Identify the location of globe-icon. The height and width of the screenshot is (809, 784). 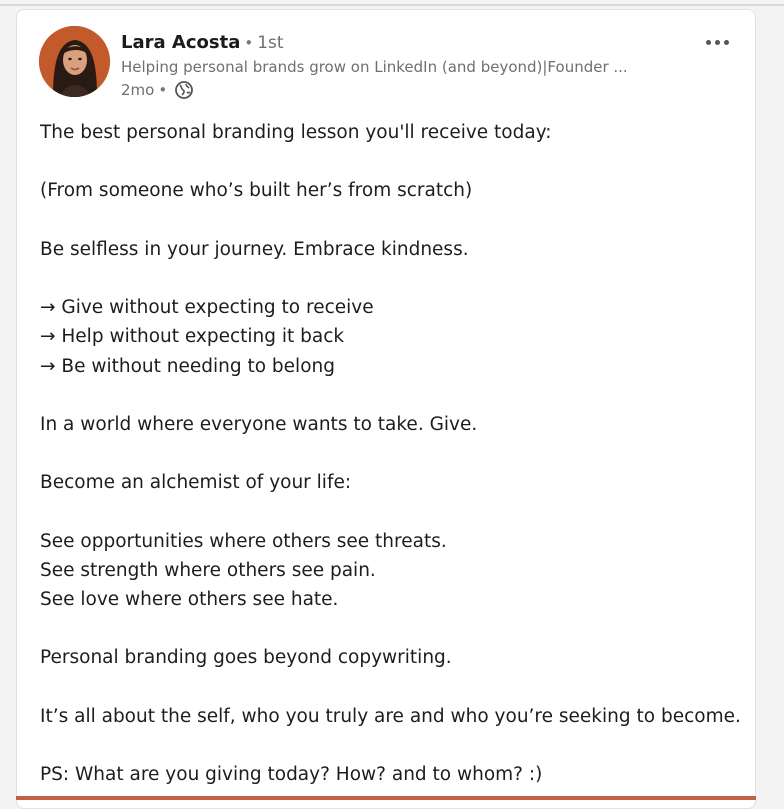
(184, 90).